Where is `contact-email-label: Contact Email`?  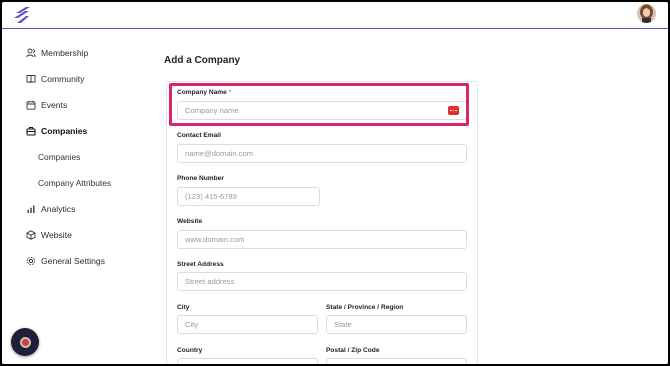 contact-email-label: Contact Email is located at coordinates (199, 135).